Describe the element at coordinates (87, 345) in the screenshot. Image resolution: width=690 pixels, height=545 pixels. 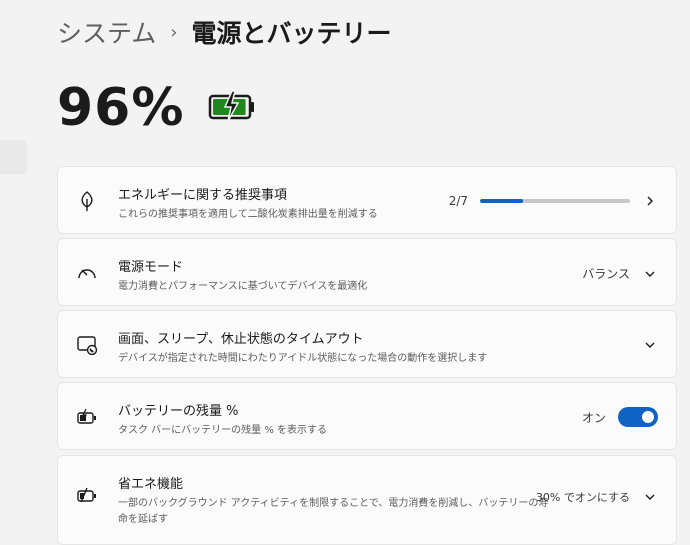
I see `screen-sleep-icon` at that location.